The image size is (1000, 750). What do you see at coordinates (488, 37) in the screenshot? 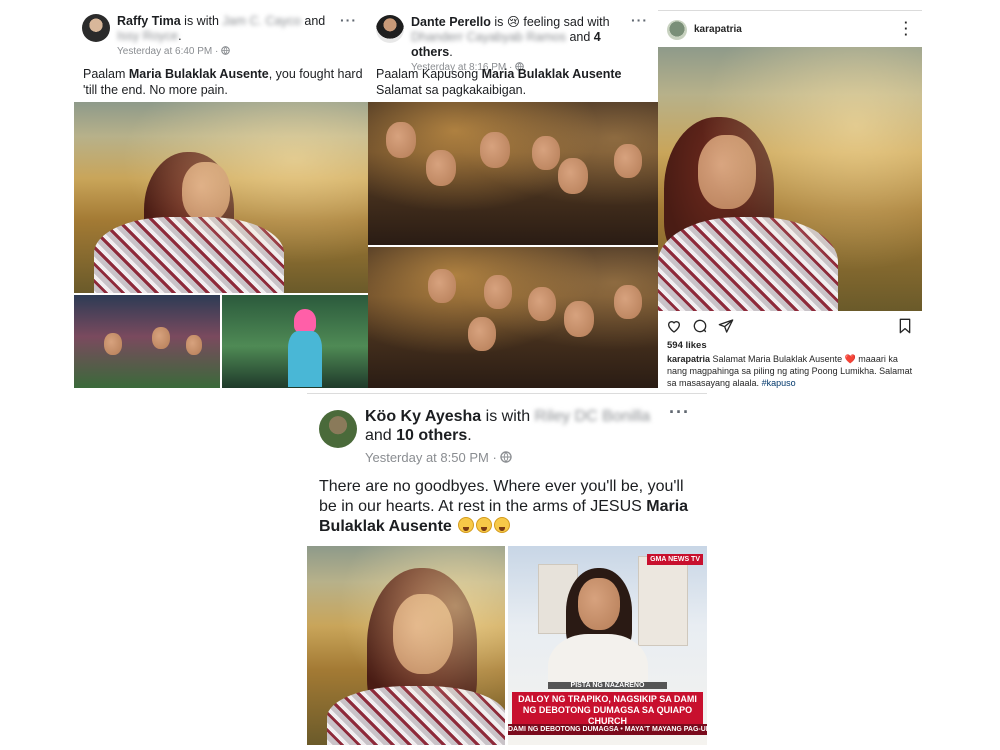
I see `tagged-friend: Dhanderr Cayabyab Ramos` at bounding box center [488, 37].